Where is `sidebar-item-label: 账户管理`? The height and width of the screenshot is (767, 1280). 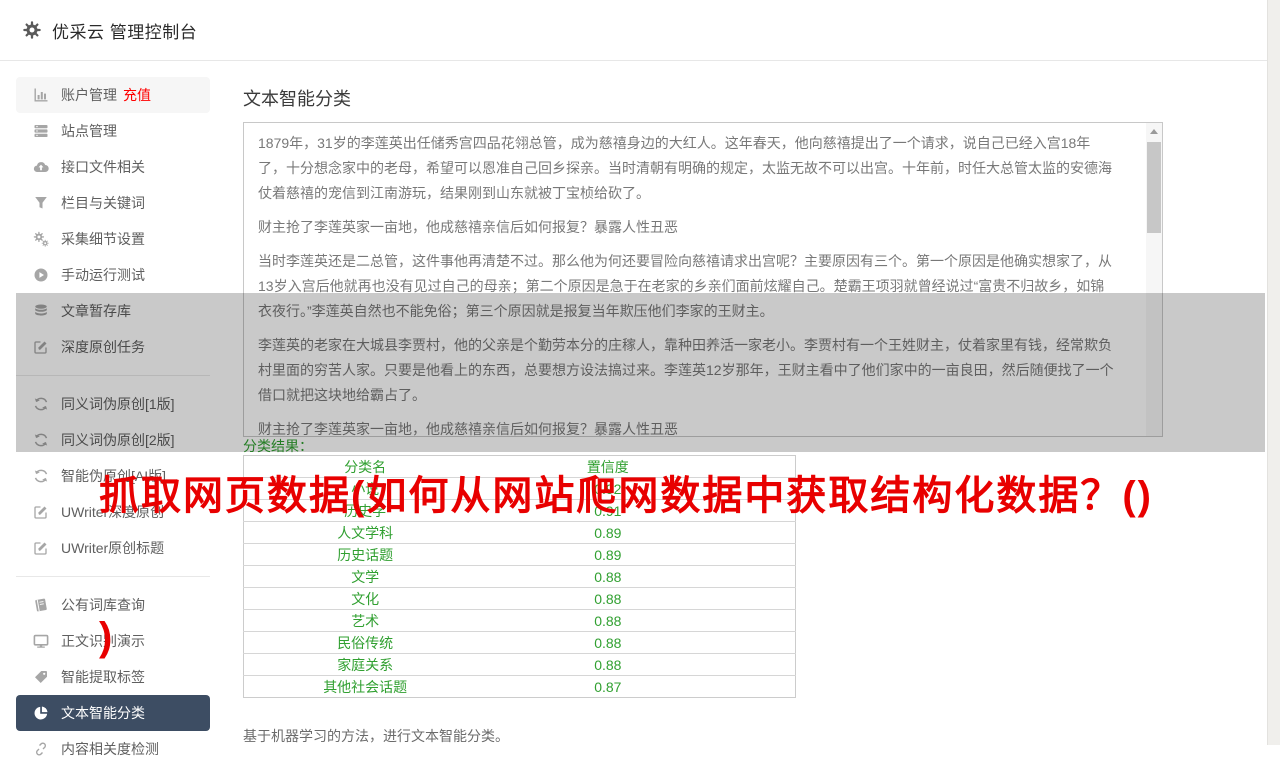 sidebar-item-label: 账户管理 is located at coordinates (89, 95).